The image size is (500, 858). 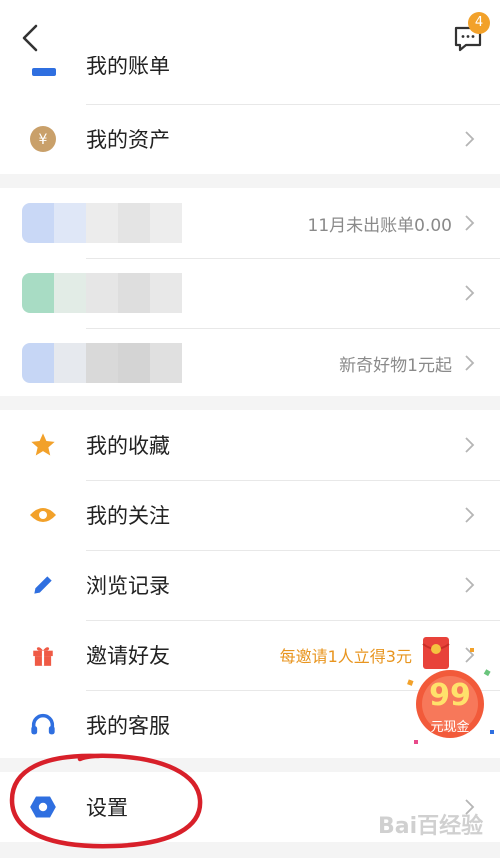 What do you see at coordinates (470, 35) in the screenshot?
I see `messages-button: 4` at bounding box center [470, 35].